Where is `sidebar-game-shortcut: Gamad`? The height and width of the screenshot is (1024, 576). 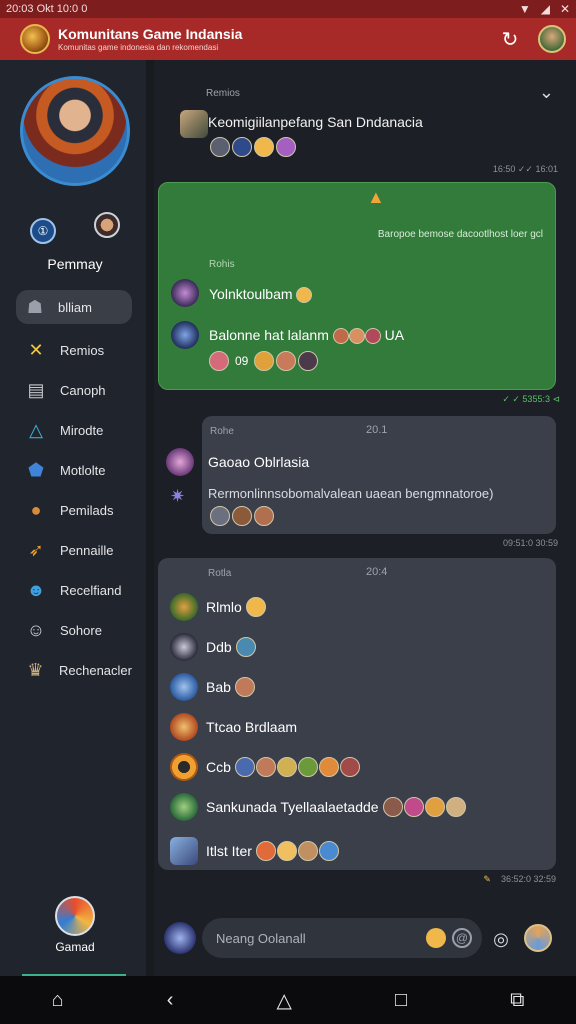
sidebar-game-shortcut: Gamad is located at coordinates (75, 925).